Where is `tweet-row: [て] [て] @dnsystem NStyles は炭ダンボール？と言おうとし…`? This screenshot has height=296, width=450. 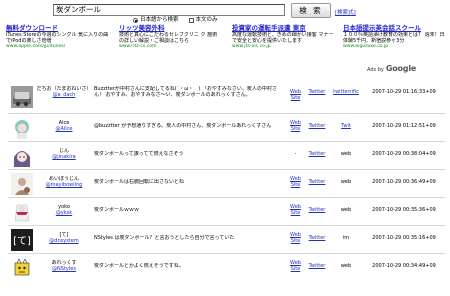 tweet-row: [て] [て] @dnsystem NStyles は炭ダンボール？と言おうとし… is located at coordinates (226, 239).